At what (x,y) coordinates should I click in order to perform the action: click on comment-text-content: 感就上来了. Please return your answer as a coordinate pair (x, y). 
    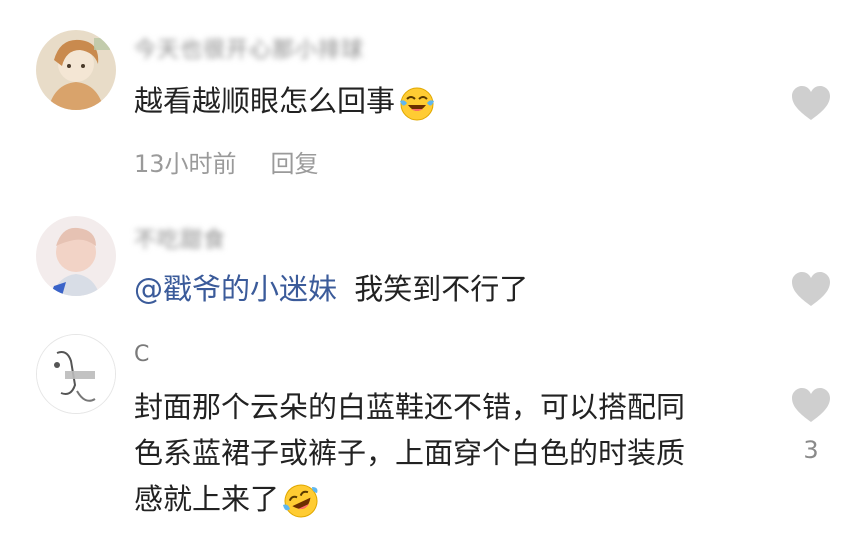
    Looking at the image, I should click on (207, 499).